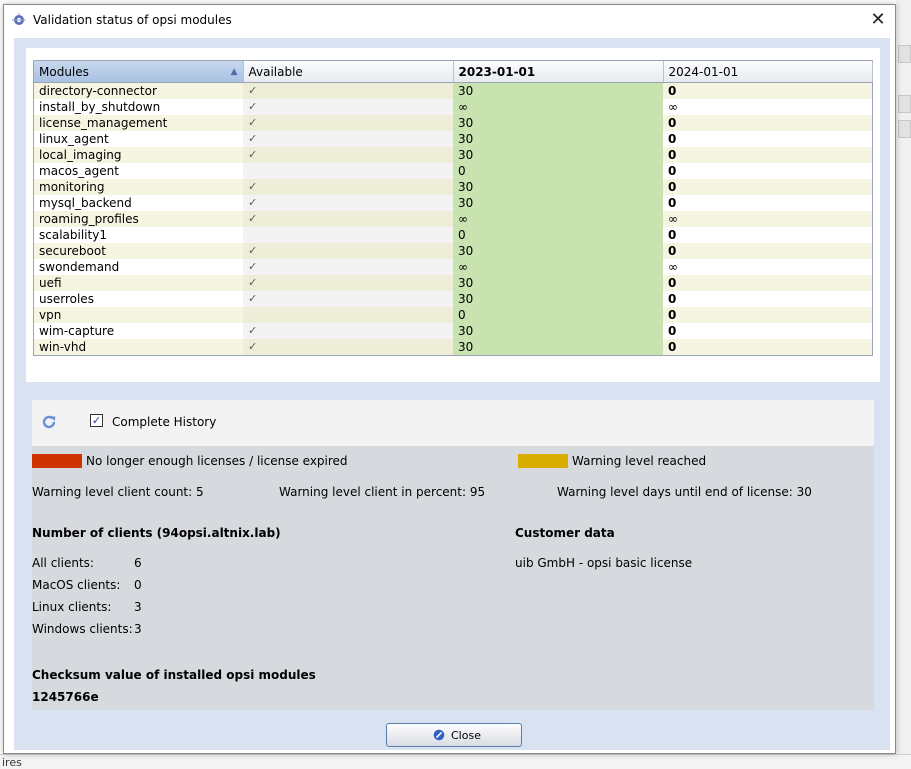 This screenshot has width=911, height=769. I want to click on history-toolbar: ✓ Complete History, so click(453, 423).